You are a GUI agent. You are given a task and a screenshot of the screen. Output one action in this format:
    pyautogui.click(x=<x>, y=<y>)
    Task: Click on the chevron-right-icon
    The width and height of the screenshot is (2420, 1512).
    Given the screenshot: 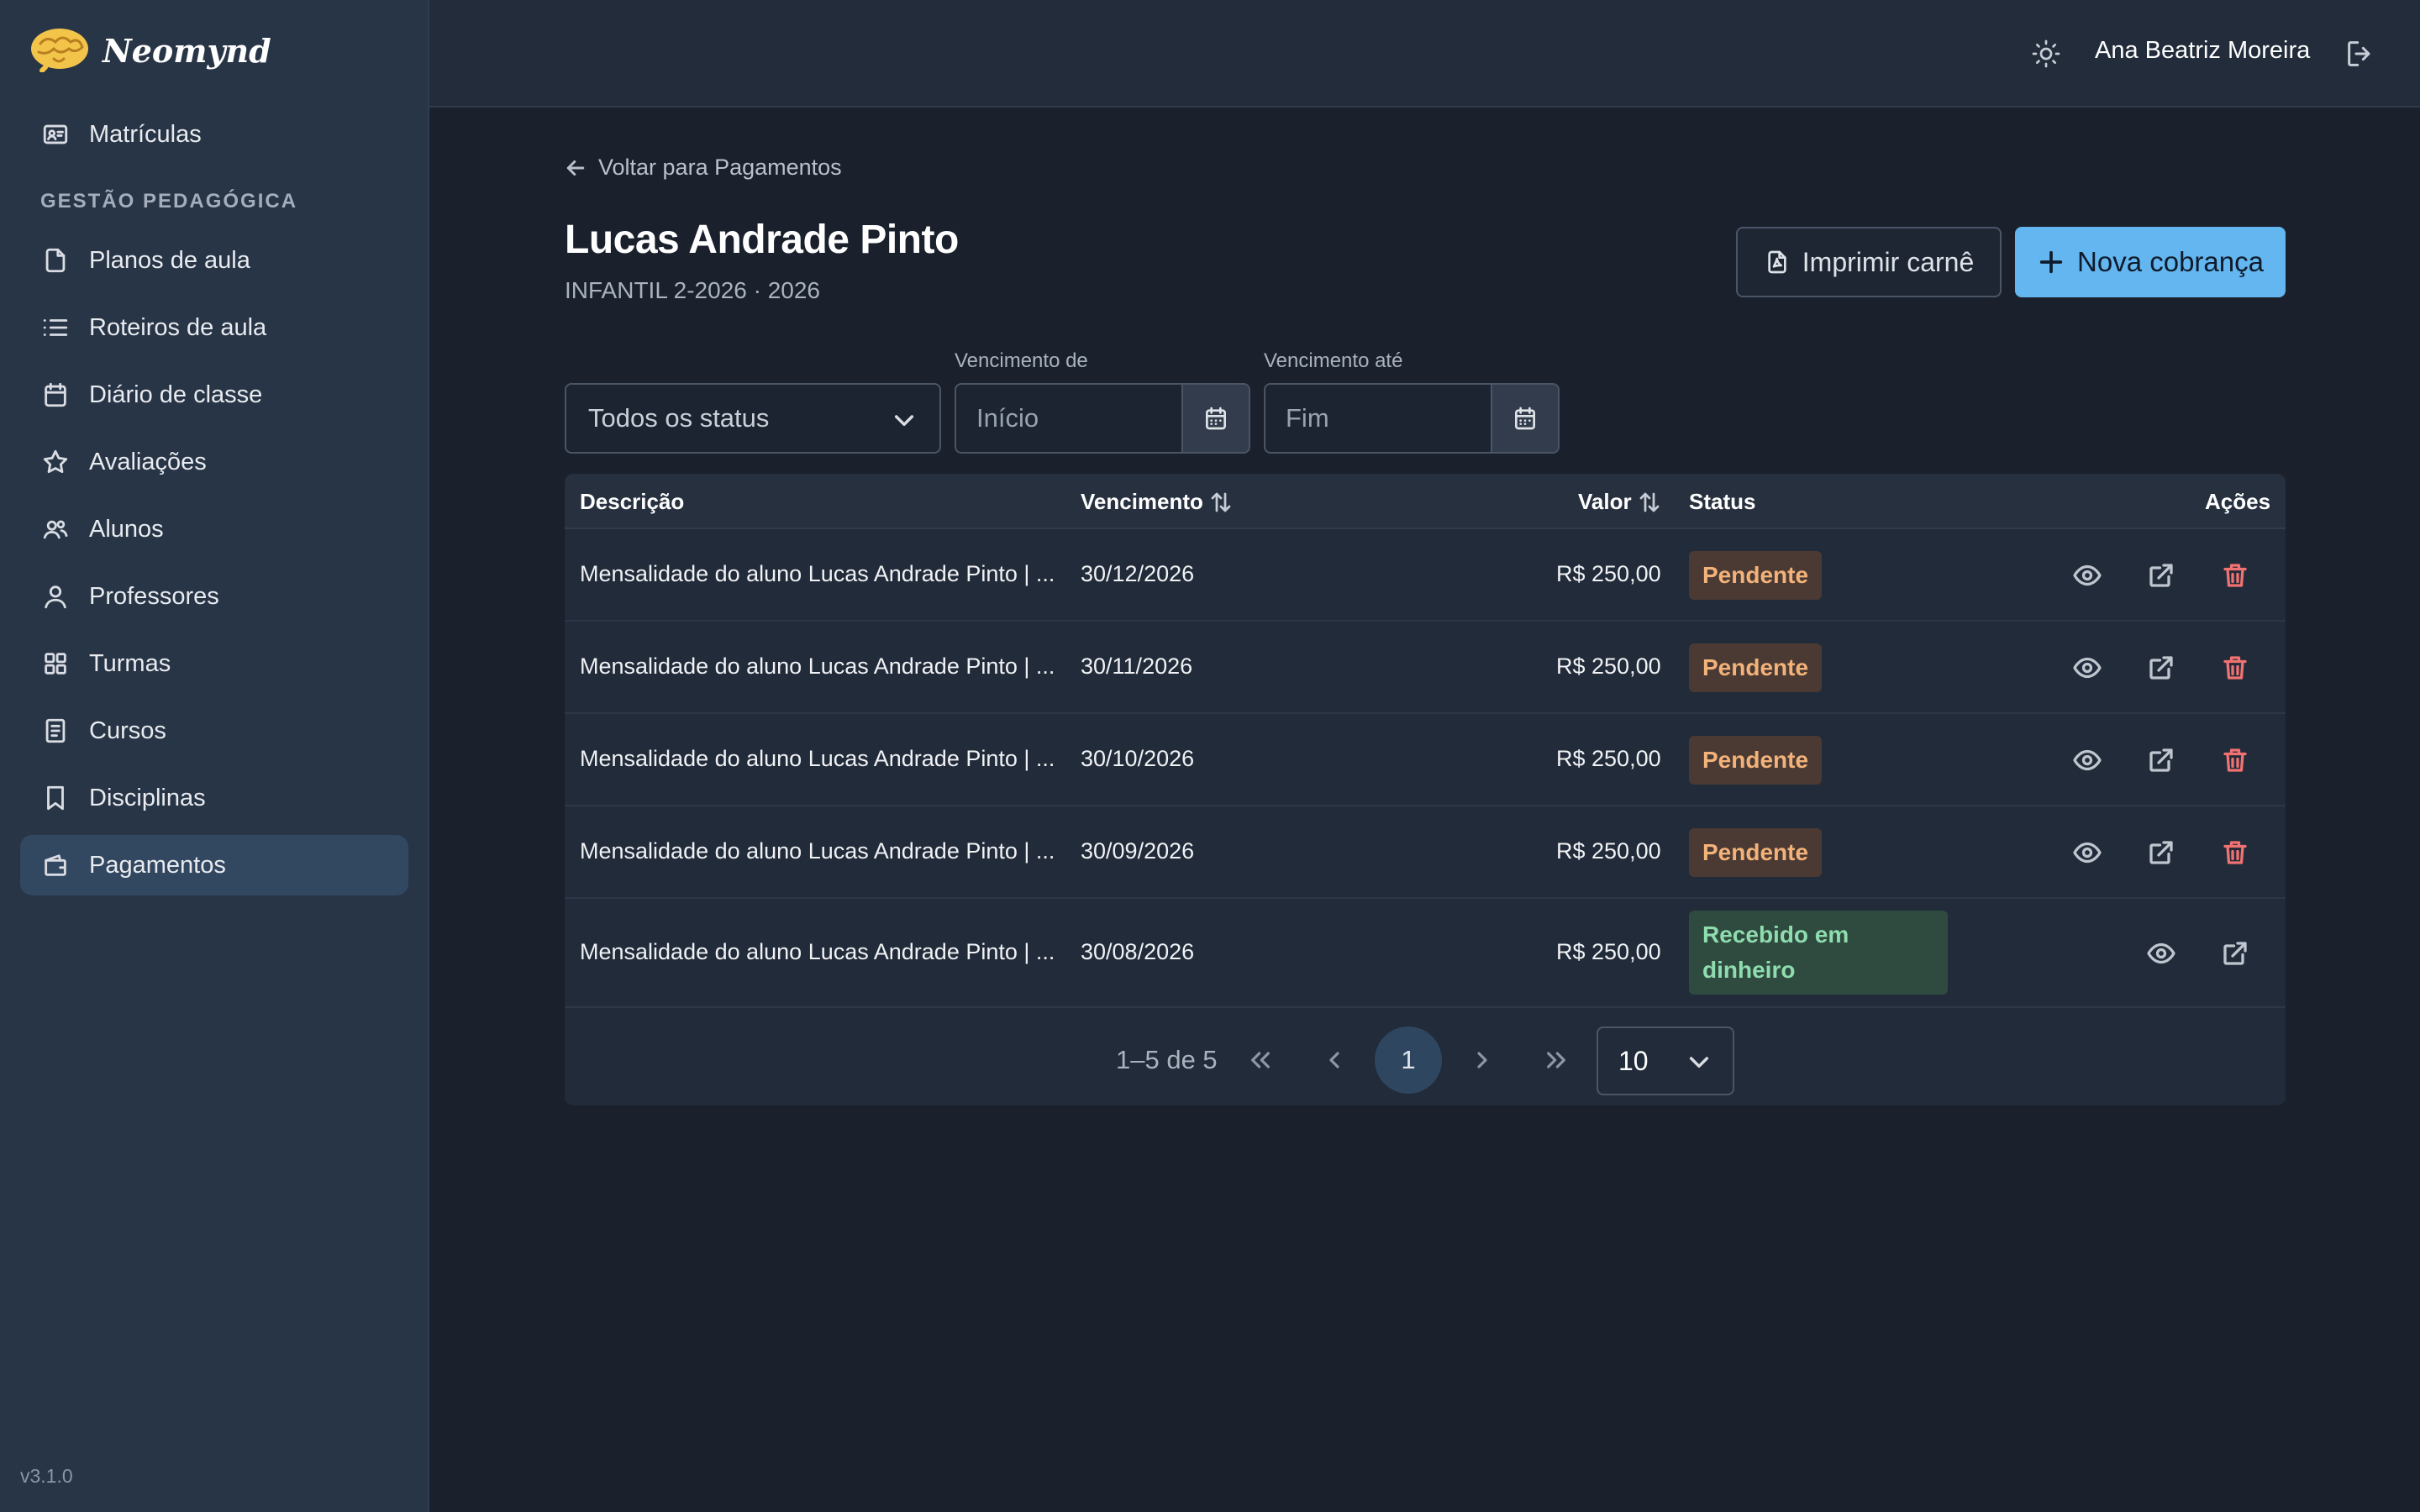 What is the action you would take?
    pyautogui.click(x=1482, y=1060)
    